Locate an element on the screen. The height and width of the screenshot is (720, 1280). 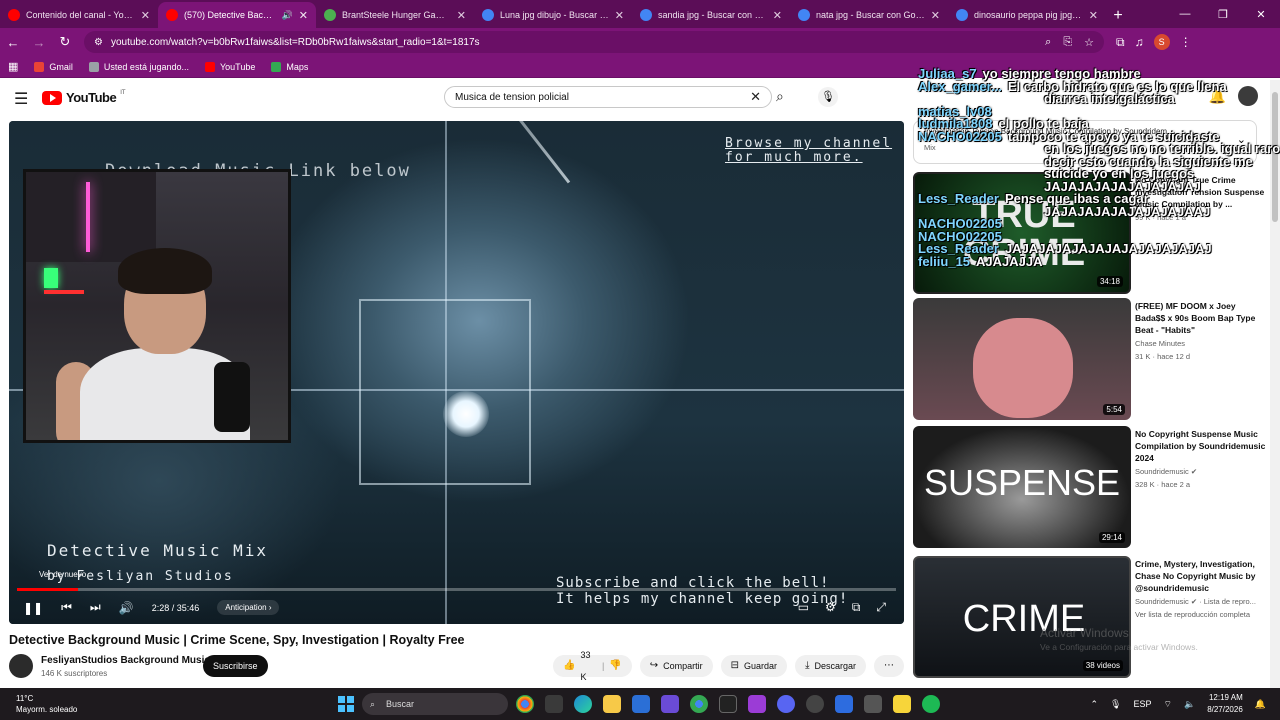
pause-icon: ❚❚ is located at coordinates (33, 608).